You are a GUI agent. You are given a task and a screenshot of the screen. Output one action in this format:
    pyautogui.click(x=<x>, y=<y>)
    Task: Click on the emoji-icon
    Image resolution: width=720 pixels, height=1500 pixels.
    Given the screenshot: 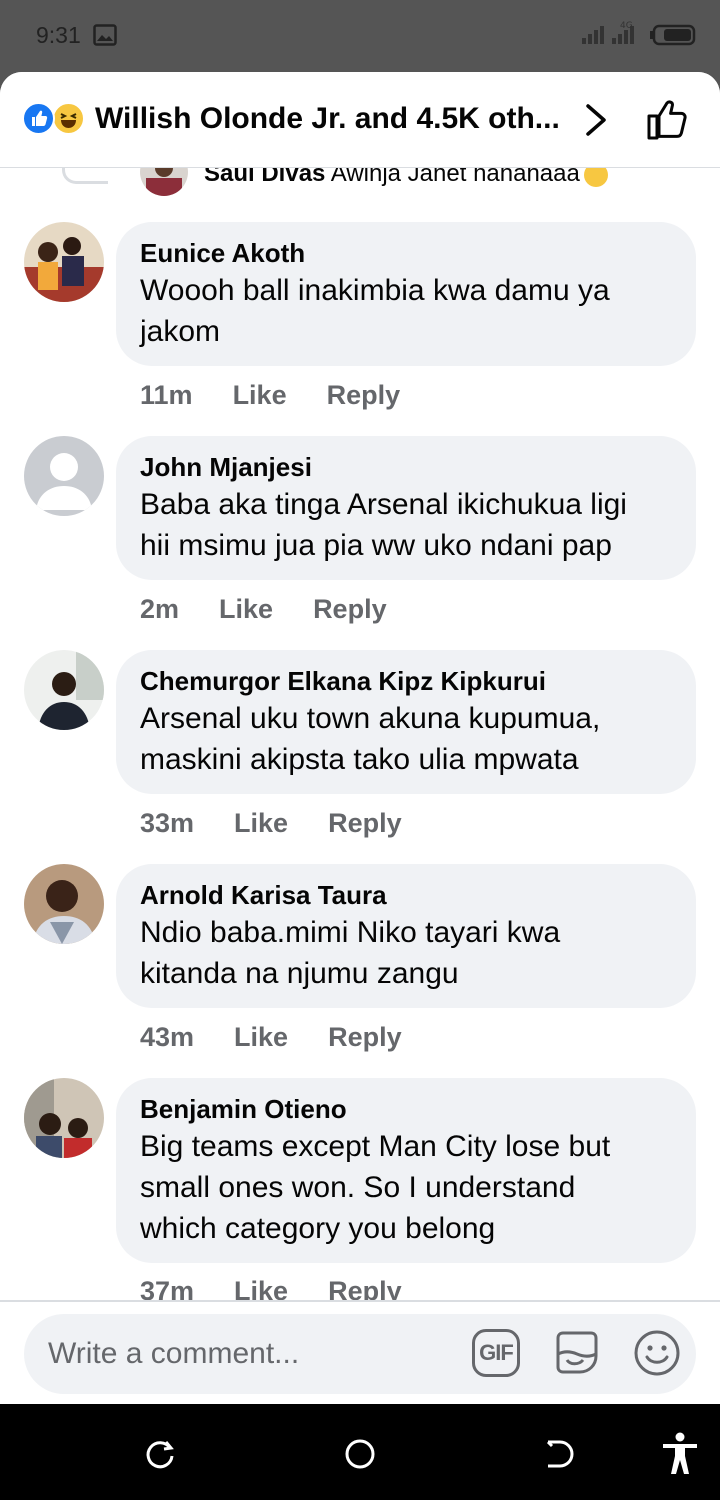 What is the action you would take?
    pyautogui.click(x=657, y=1355)
    